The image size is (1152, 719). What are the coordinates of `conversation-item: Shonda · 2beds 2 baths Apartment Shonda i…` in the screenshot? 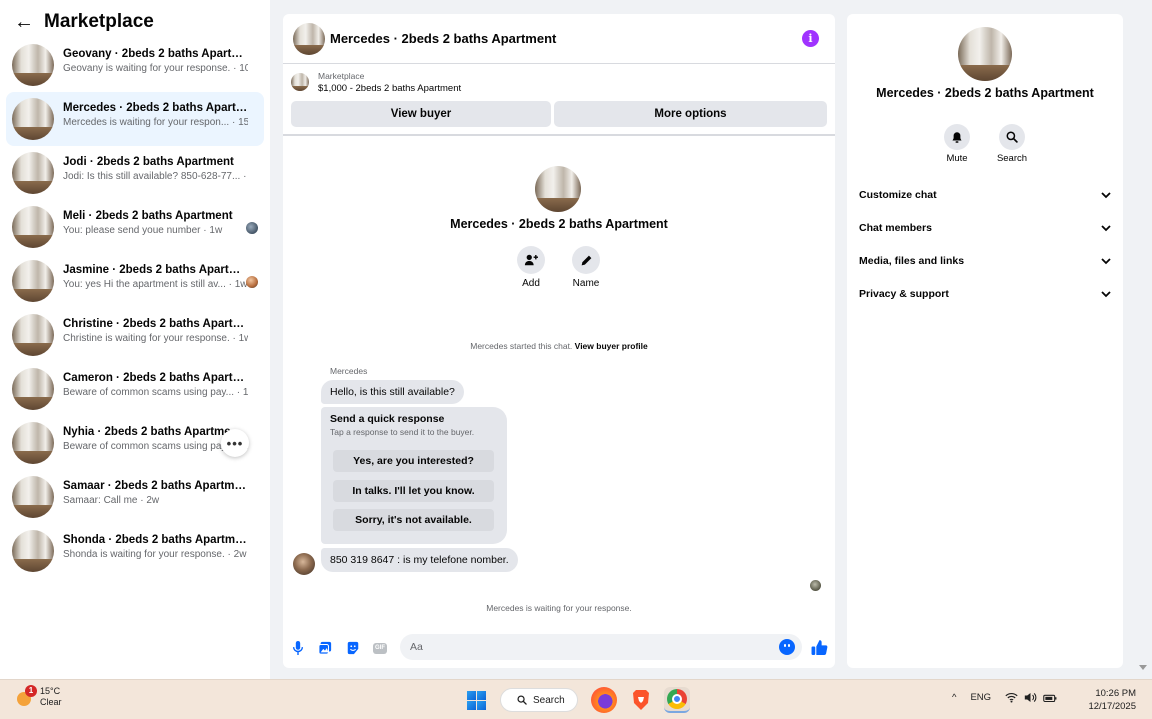 It's located at (135, 551).